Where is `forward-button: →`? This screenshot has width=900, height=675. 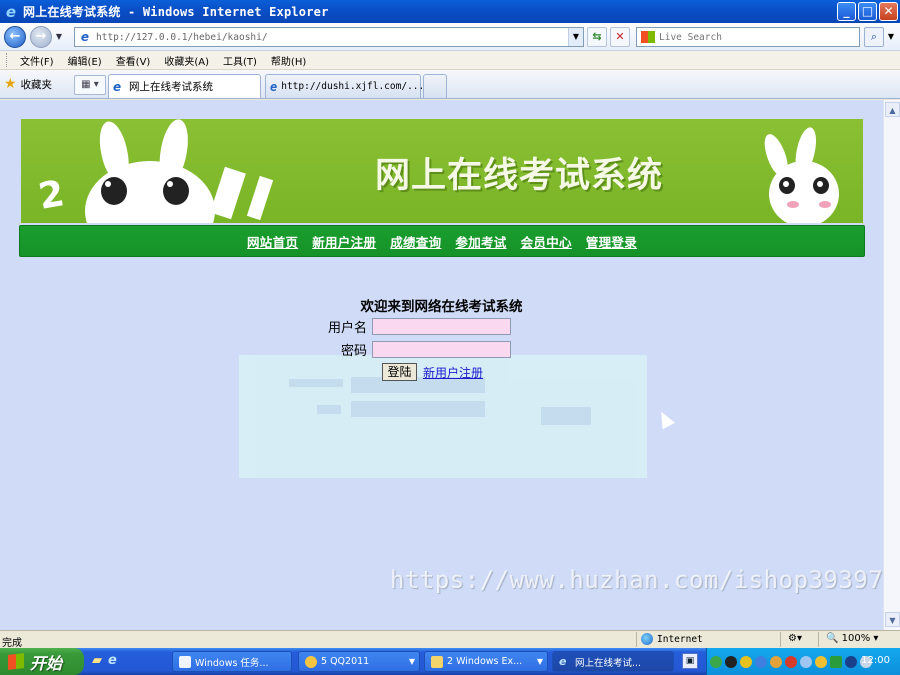 forward-button: → is located at coordinates (41, 36).